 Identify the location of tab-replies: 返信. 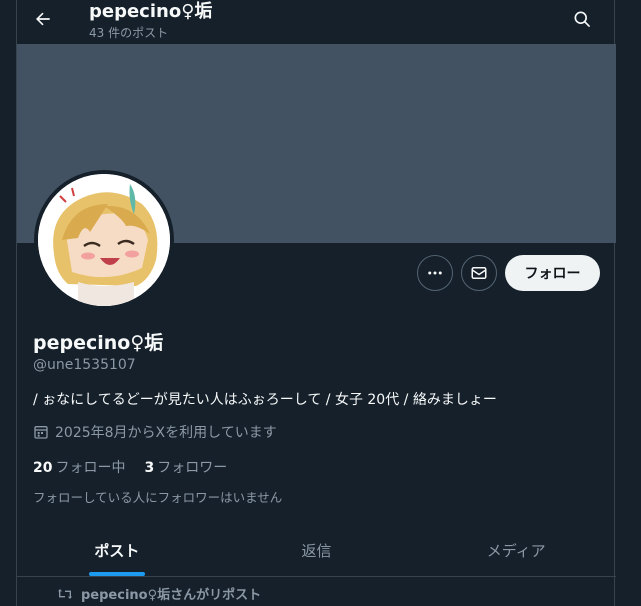
(317, 550).